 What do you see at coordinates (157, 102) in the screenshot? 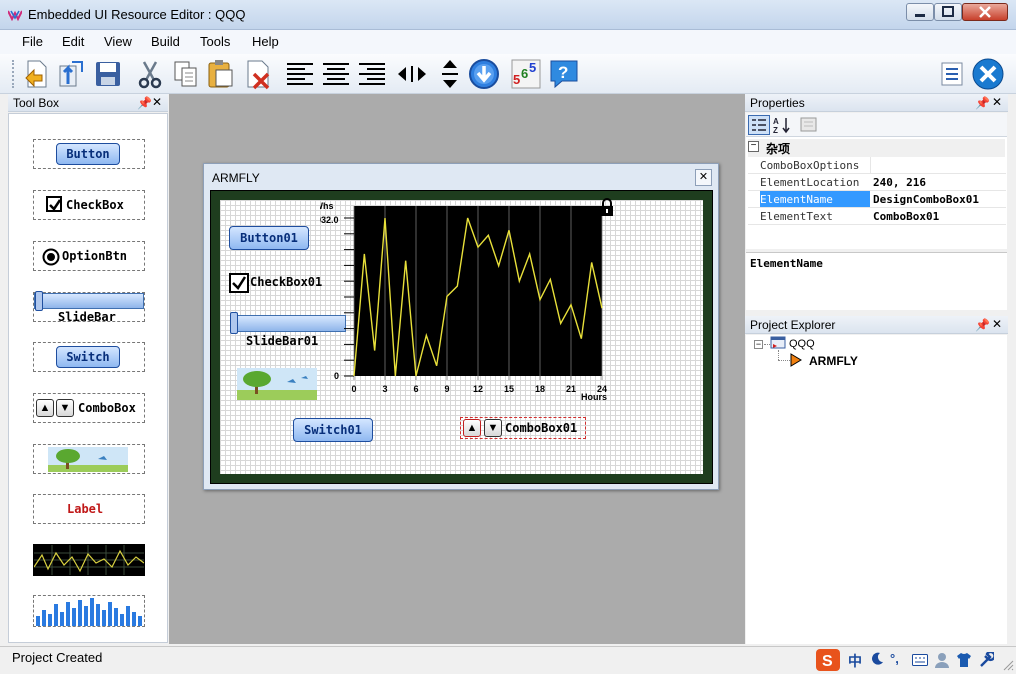
I see `toolbox-close-icon: ✕` at bounding box center [157, 102].